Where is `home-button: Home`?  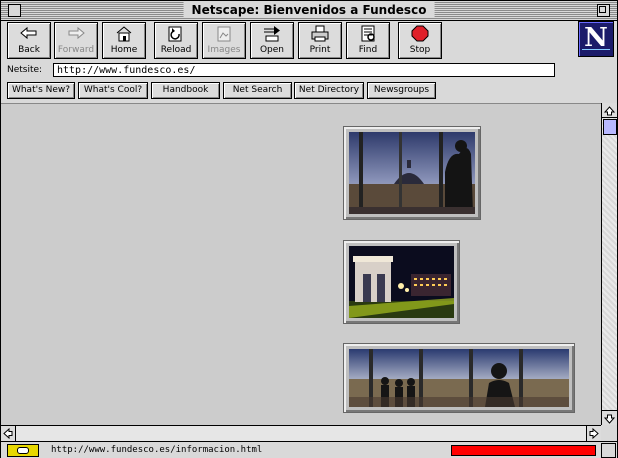
home-button: Home is located at coordinates (124, 40).